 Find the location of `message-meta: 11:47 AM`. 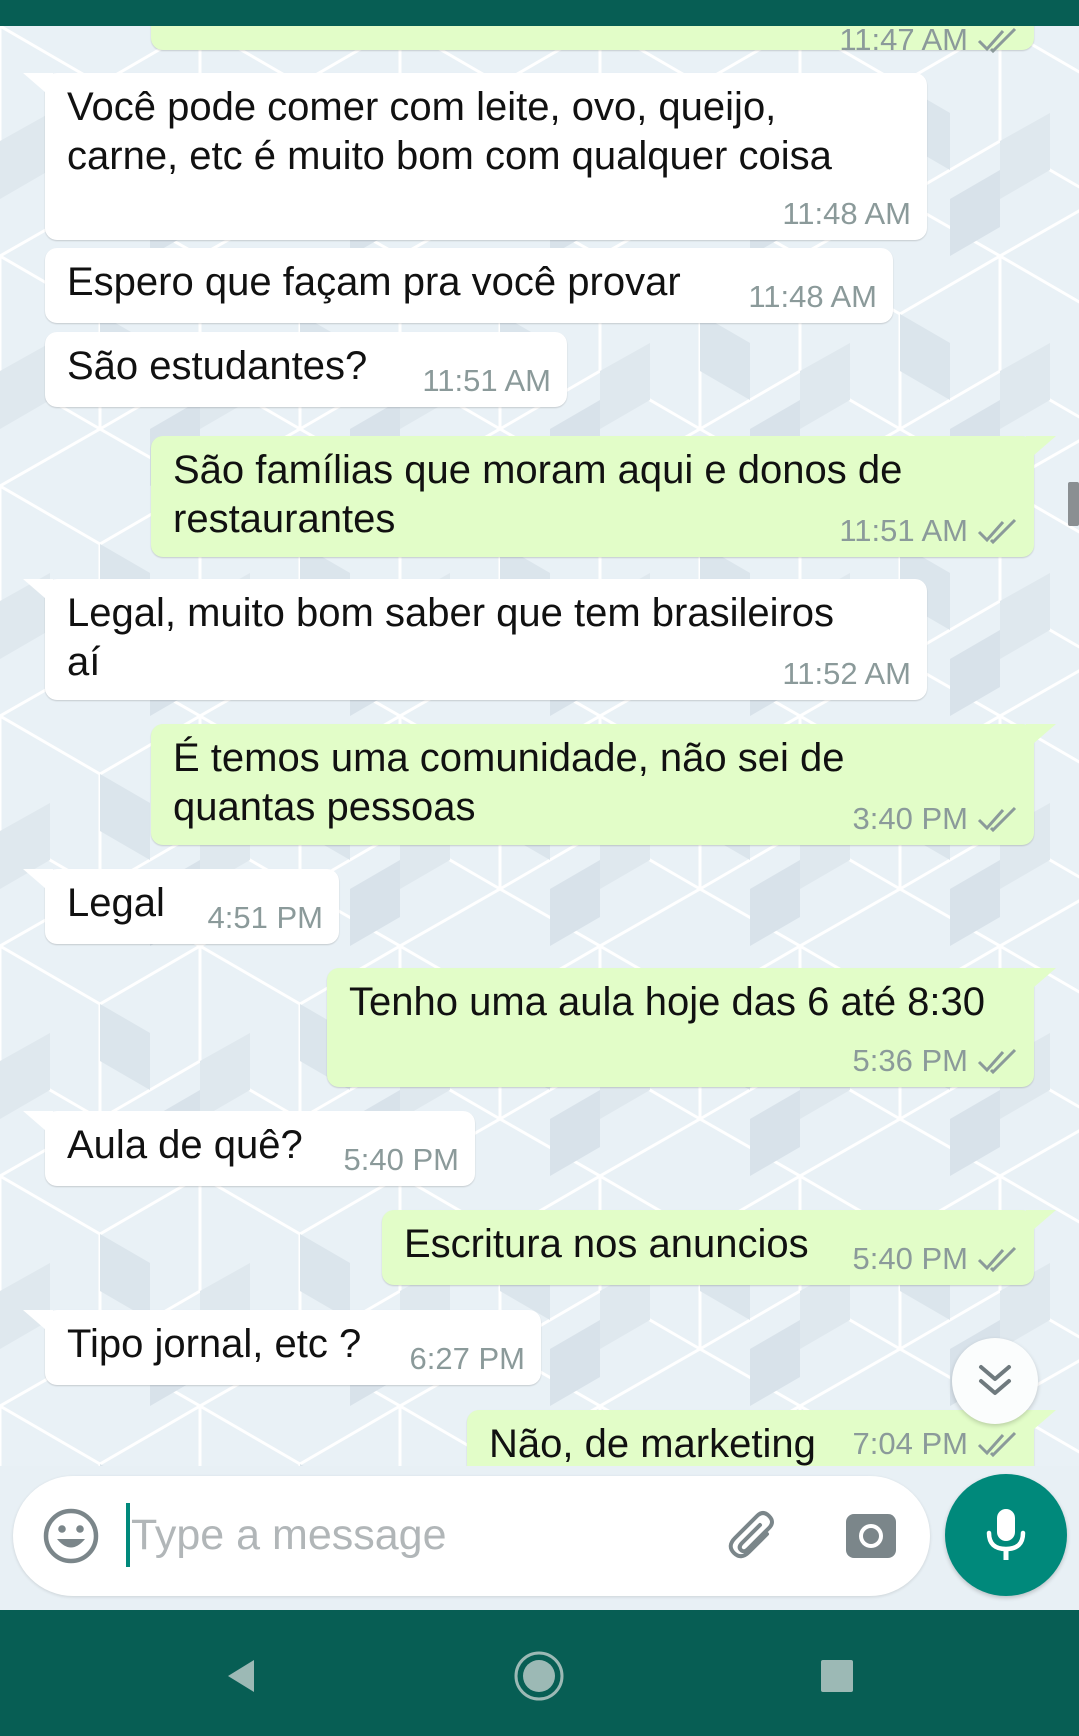

message-meta: 11:47 AM is located at coordinates (928, 42).